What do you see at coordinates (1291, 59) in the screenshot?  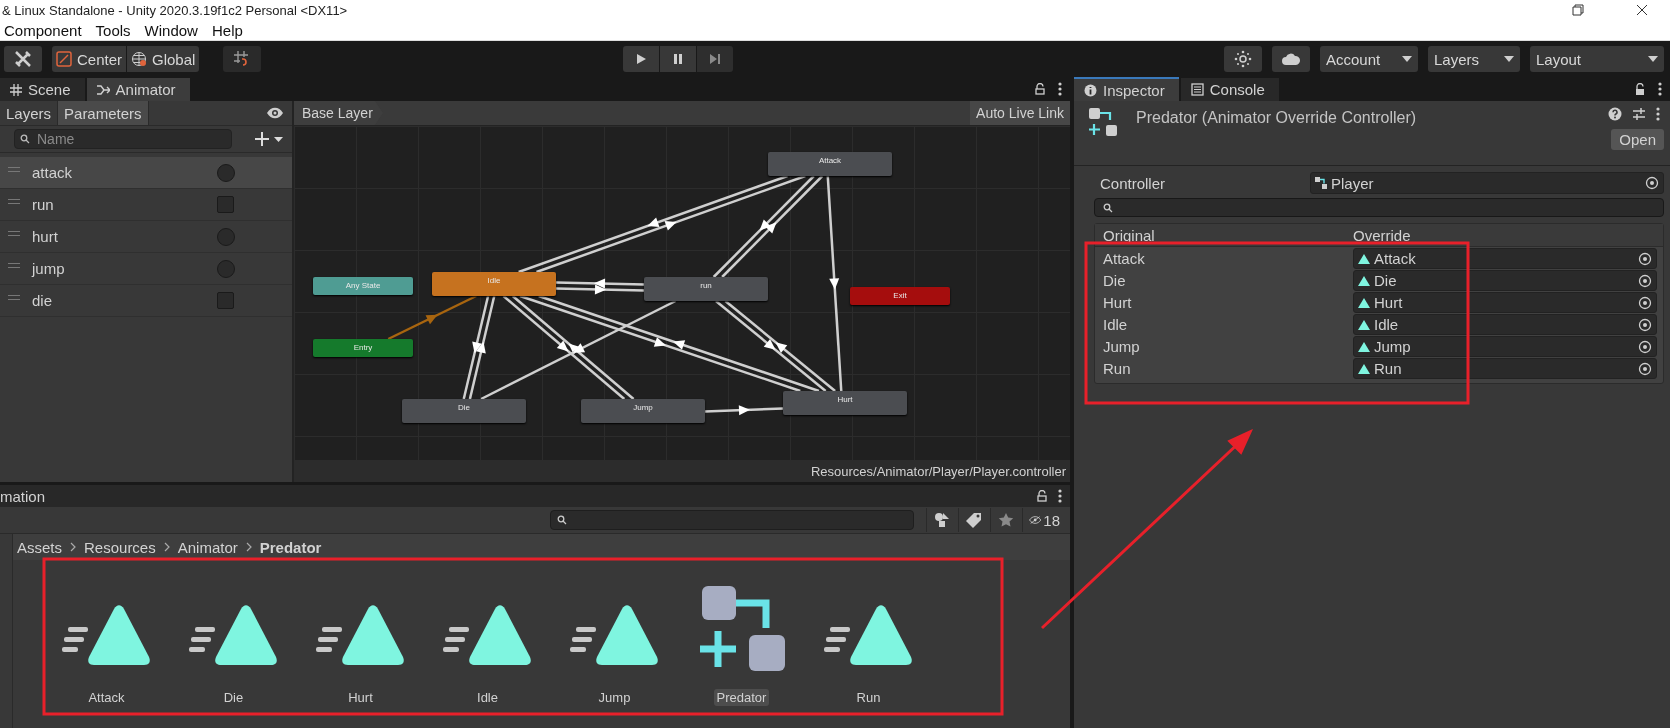 I see `cloud-button` at bounding box center [1291, 59].